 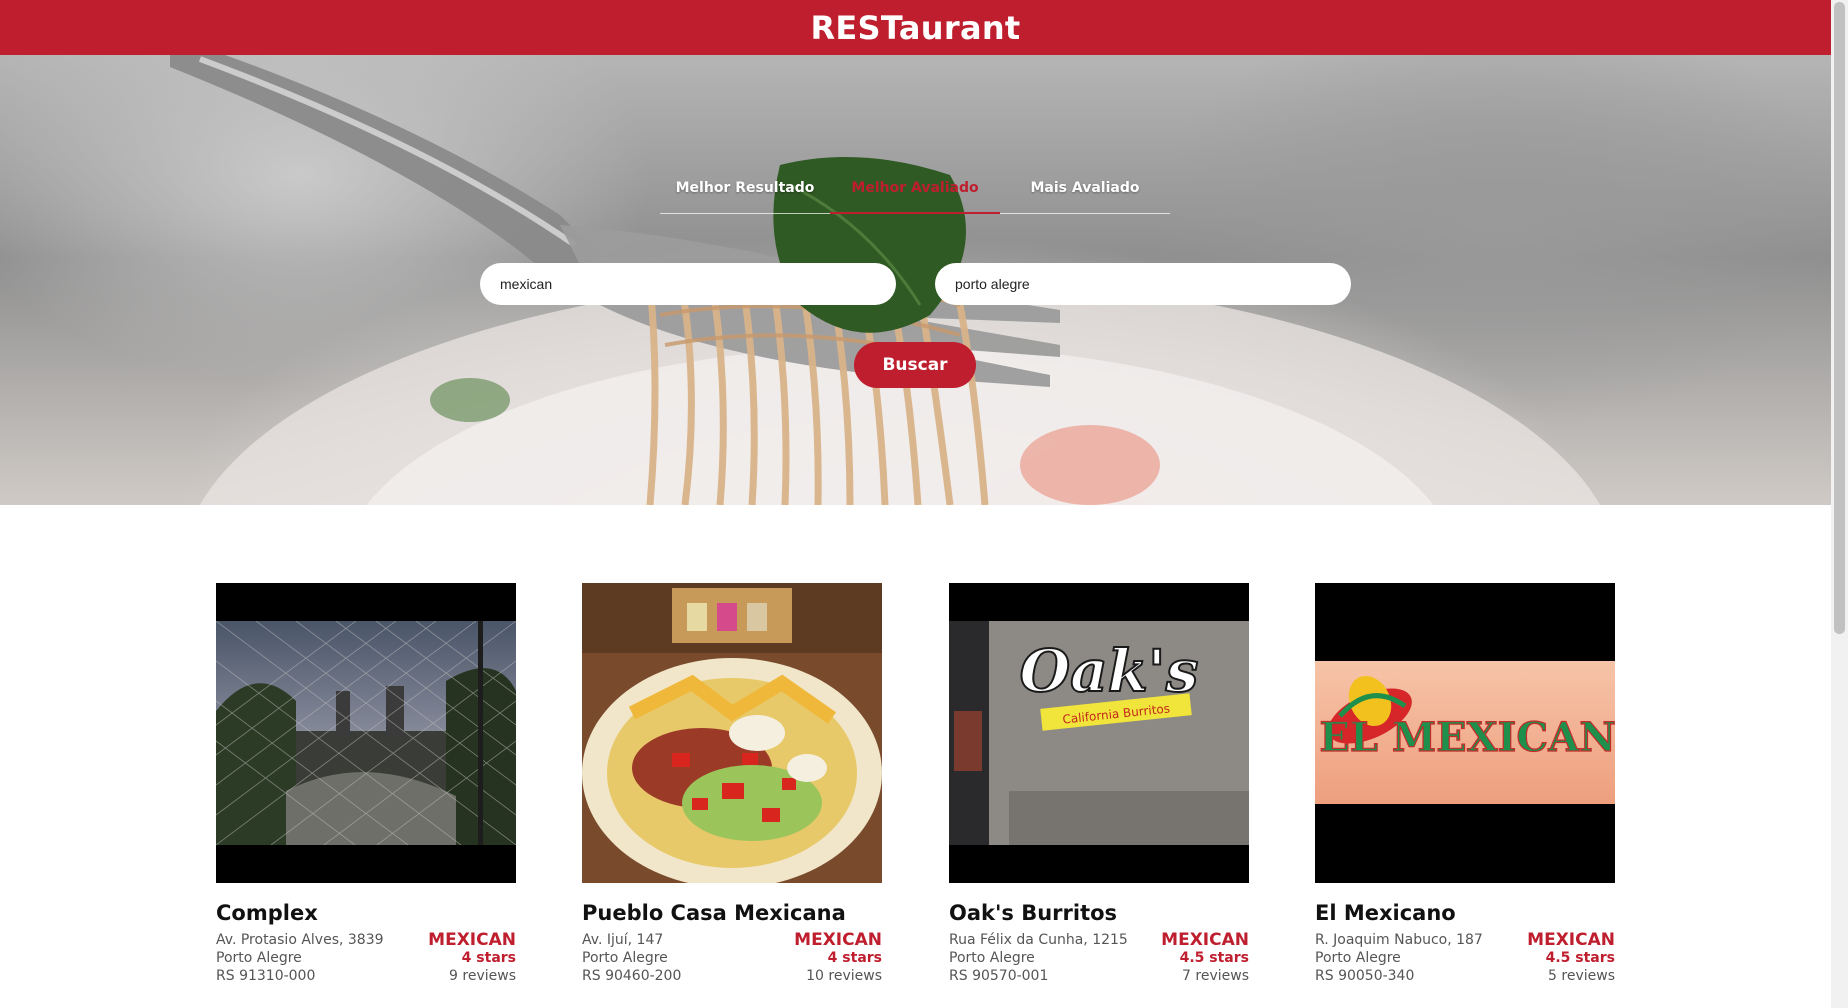 I want to click on business-meta: MEXICAN 4 stars 10 reviews, so click(x=838, y=958).